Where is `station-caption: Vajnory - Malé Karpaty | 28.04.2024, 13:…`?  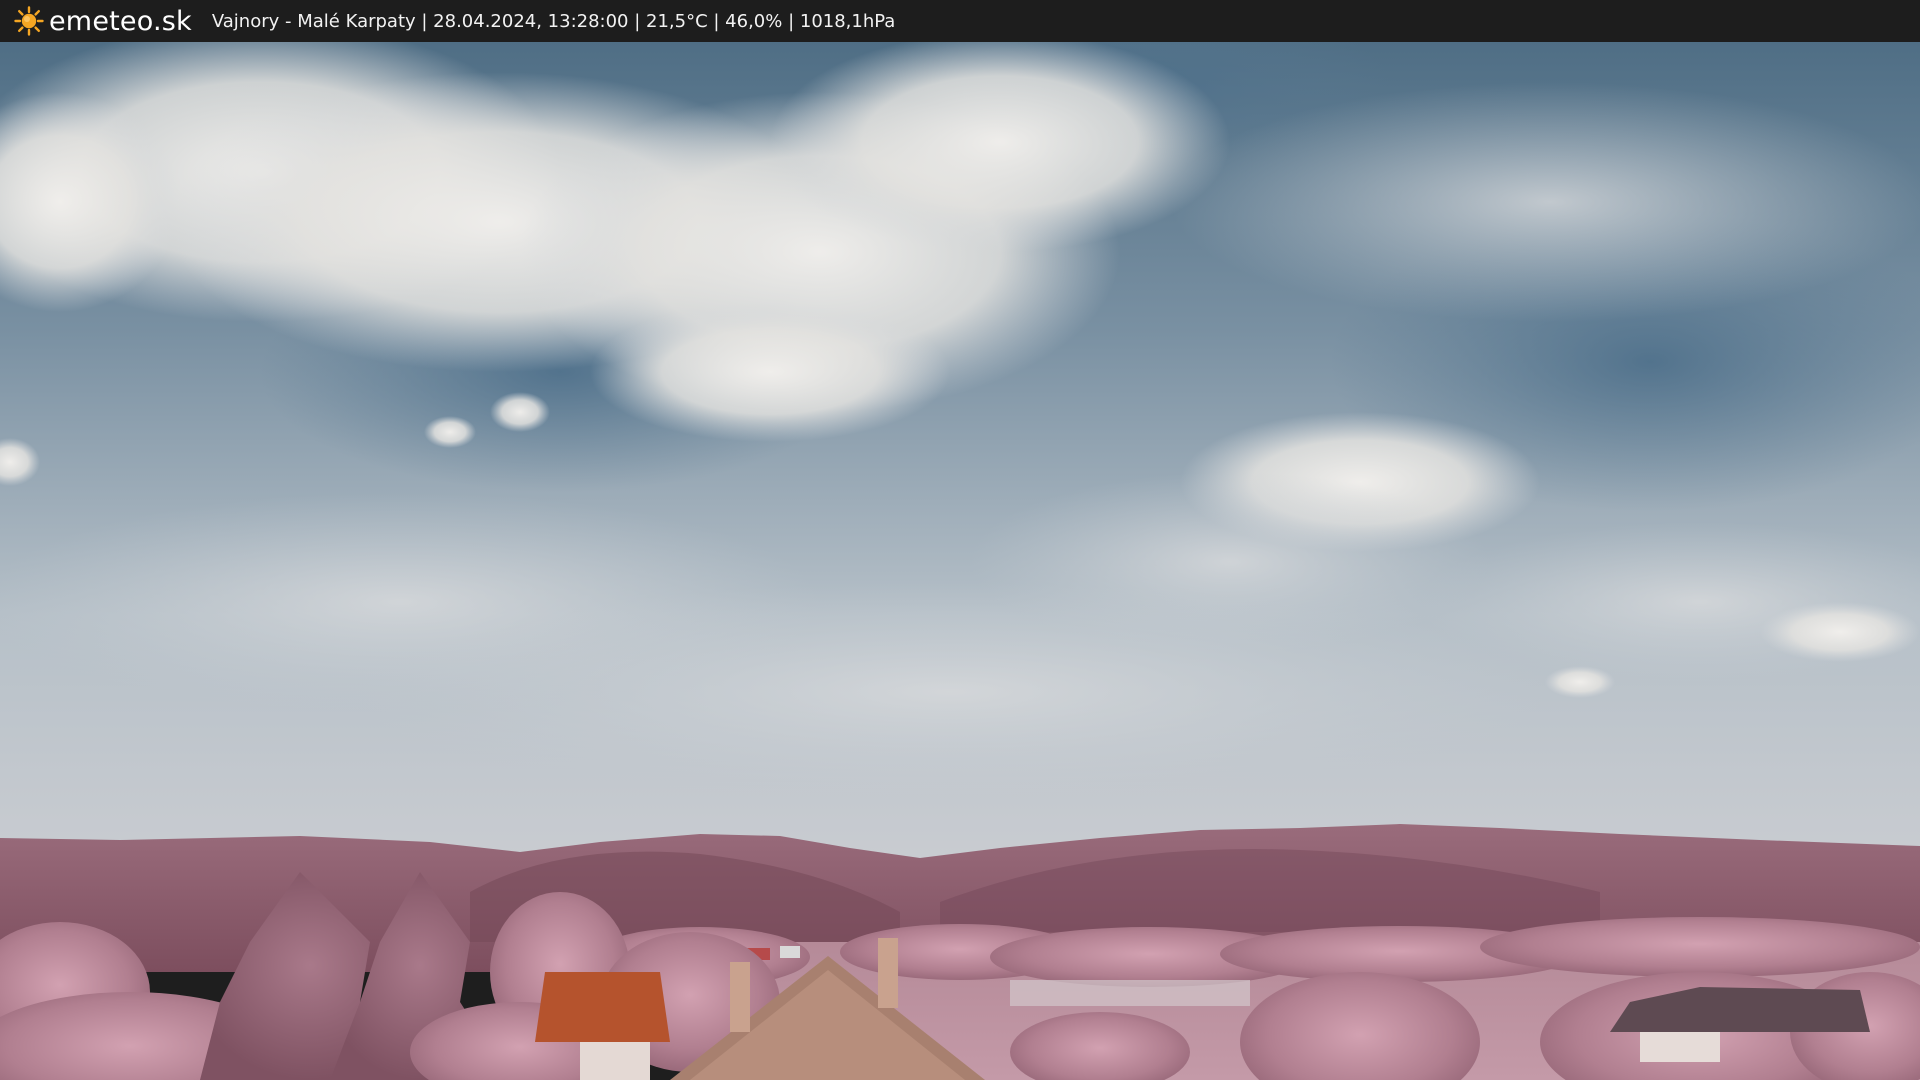 station-caption: Vajnory - Malé Karpaty | 28.04.2024, 13:… is located at coordinates (553, 21).